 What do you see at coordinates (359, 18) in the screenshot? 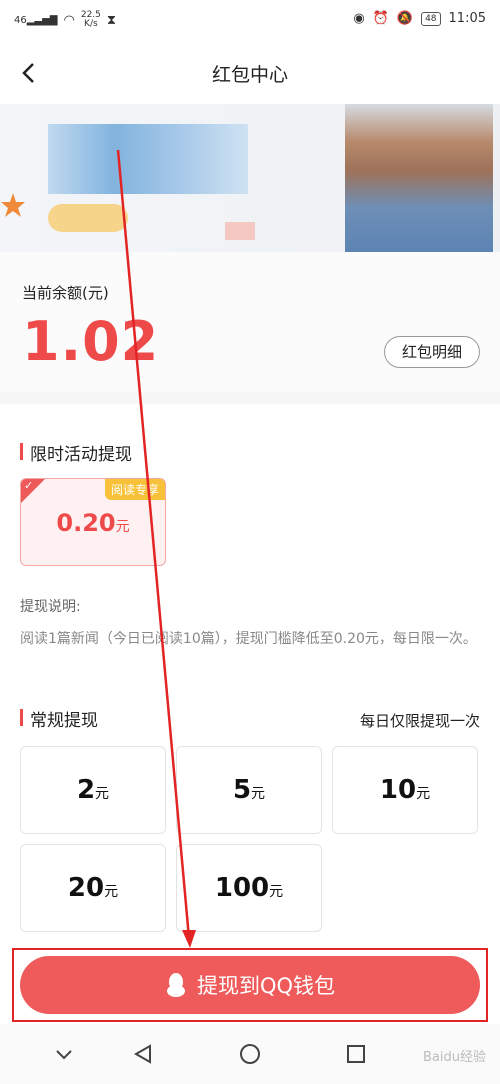
I see `eye-icon: ◉` at bounding box center [359, 18].